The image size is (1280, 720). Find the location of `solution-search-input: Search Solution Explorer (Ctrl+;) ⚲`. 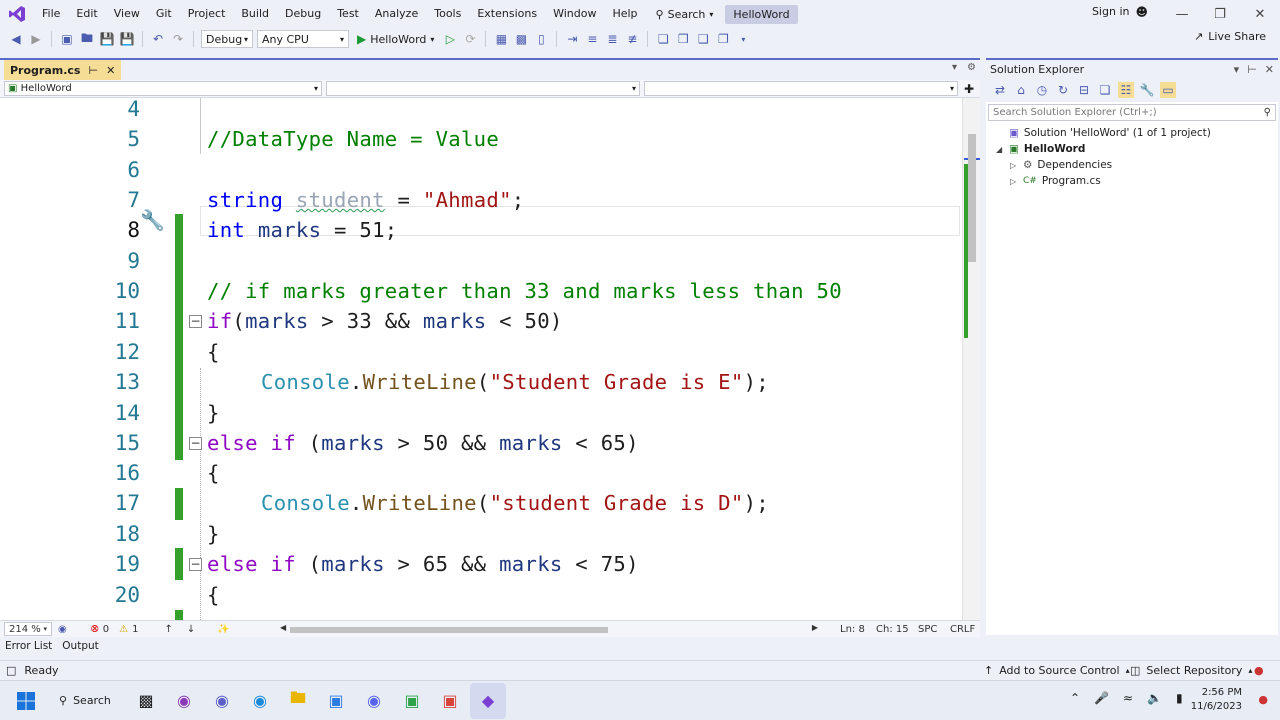

solution-search-input: Search Solution Explorer (Ctrl+;) ⚲ is located at coordinates (1132, 112).